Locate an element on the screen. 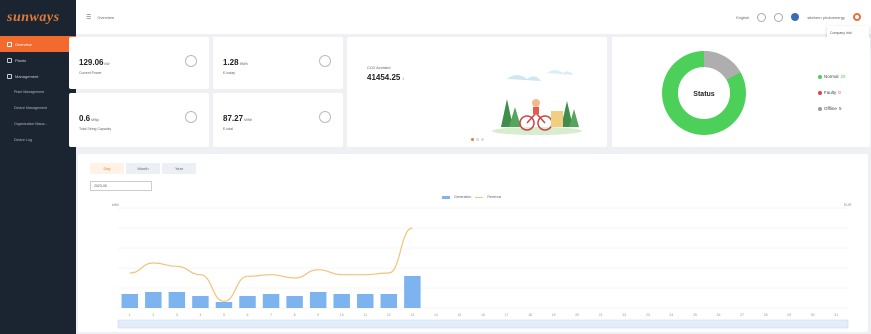 This screenshot has width=871, height=334. kpi-value: 1.28MWh is located at coordinates (235, 62).